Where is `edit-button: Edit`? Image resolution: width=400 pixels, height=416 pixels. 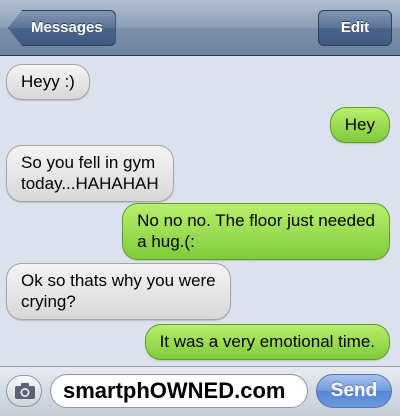
edit-button: Edit is located at coordinates (355, 28).